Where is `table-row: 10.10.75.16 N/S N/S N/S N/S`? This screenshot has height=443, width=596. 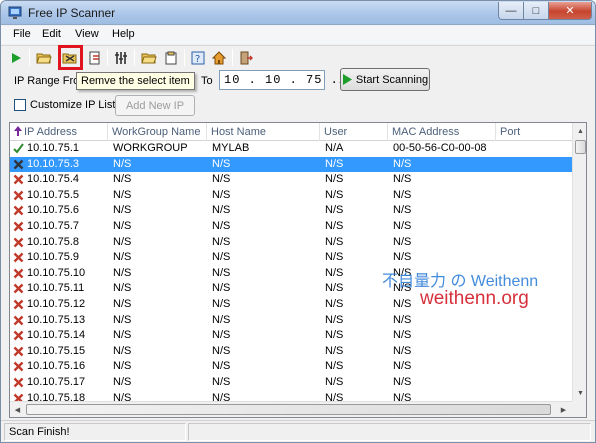 table-row: 10.10.75.16 N/S N/S N/S N/S is located at coordinates (291, 367).